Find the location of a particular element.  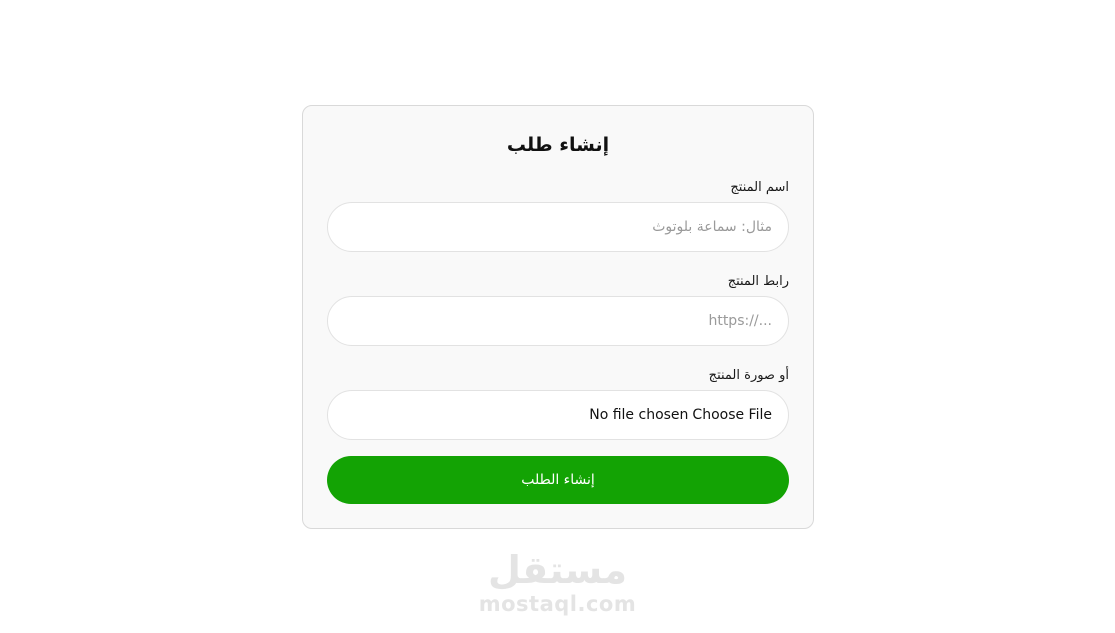

watermark-latin-logo: mostaql.com is located at coordinates (557, 604).